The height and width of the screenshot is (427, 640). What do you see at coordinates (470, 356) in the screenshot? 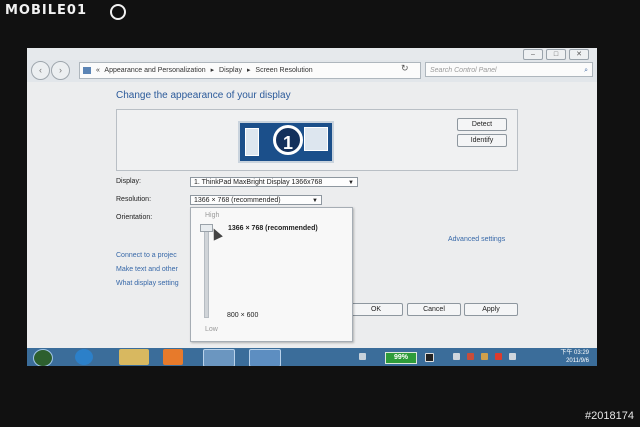
I see `tray-app-icon` at bounding box center [470, 356].